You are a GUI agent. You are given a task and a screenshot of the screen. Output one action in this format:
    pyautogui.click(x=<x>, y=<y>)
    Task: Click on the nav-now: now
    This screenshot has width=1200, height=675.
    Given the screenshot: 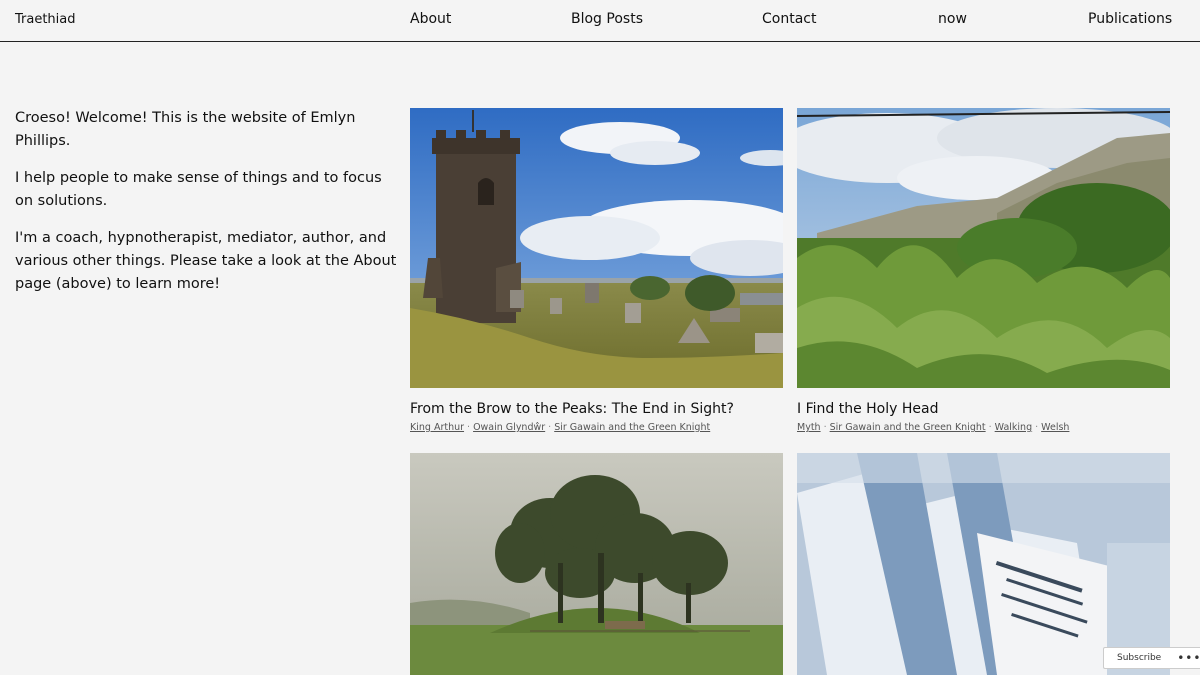 What is the action you would take?
    pyautogui.click(x=952, y=19)
    